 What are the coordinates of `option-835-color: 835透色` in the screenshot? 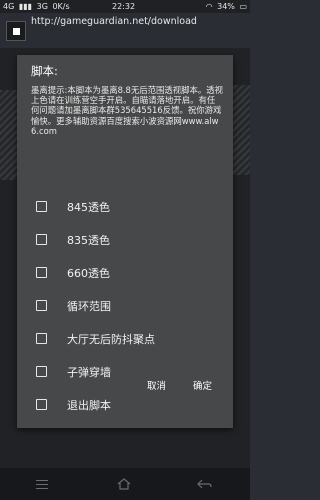 It's located at (125, 241).